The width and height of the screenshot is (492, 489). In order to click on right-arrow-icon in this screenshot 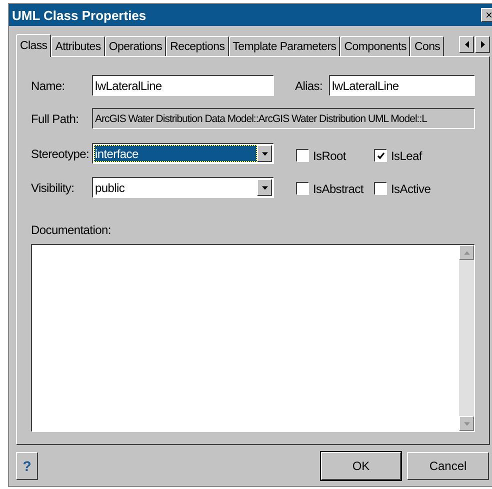, I will do `click(483, 44)`.